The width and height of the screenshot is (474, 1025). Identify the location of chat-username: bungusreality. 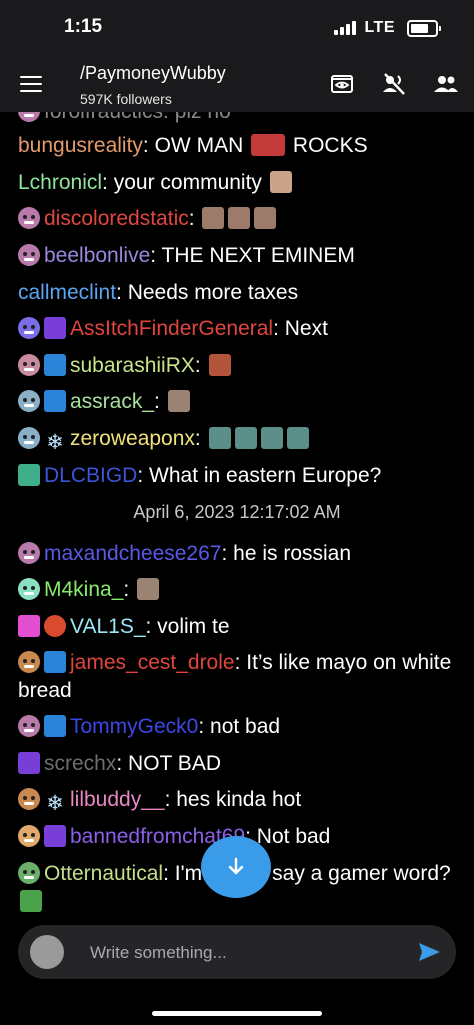
(80, 145).